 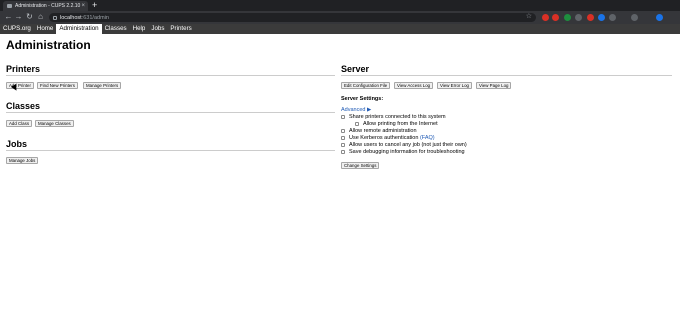 I want to click on view-access-log-button: View Access Log, so click(x=414, y=85).